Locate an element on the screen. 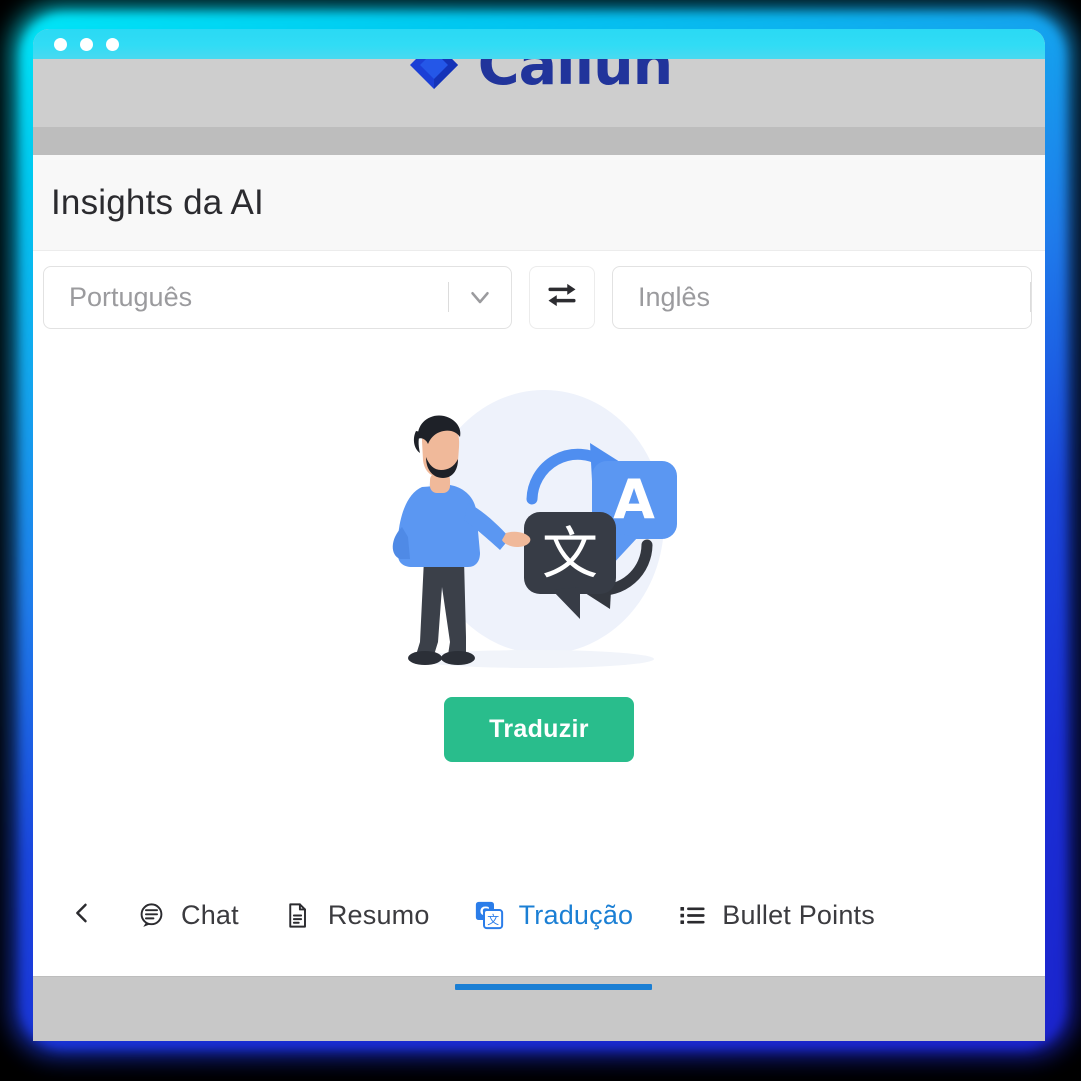 This screenshot has width=1081, height=1081. swap-horizontal-icon is located at coordinates (562, 297).